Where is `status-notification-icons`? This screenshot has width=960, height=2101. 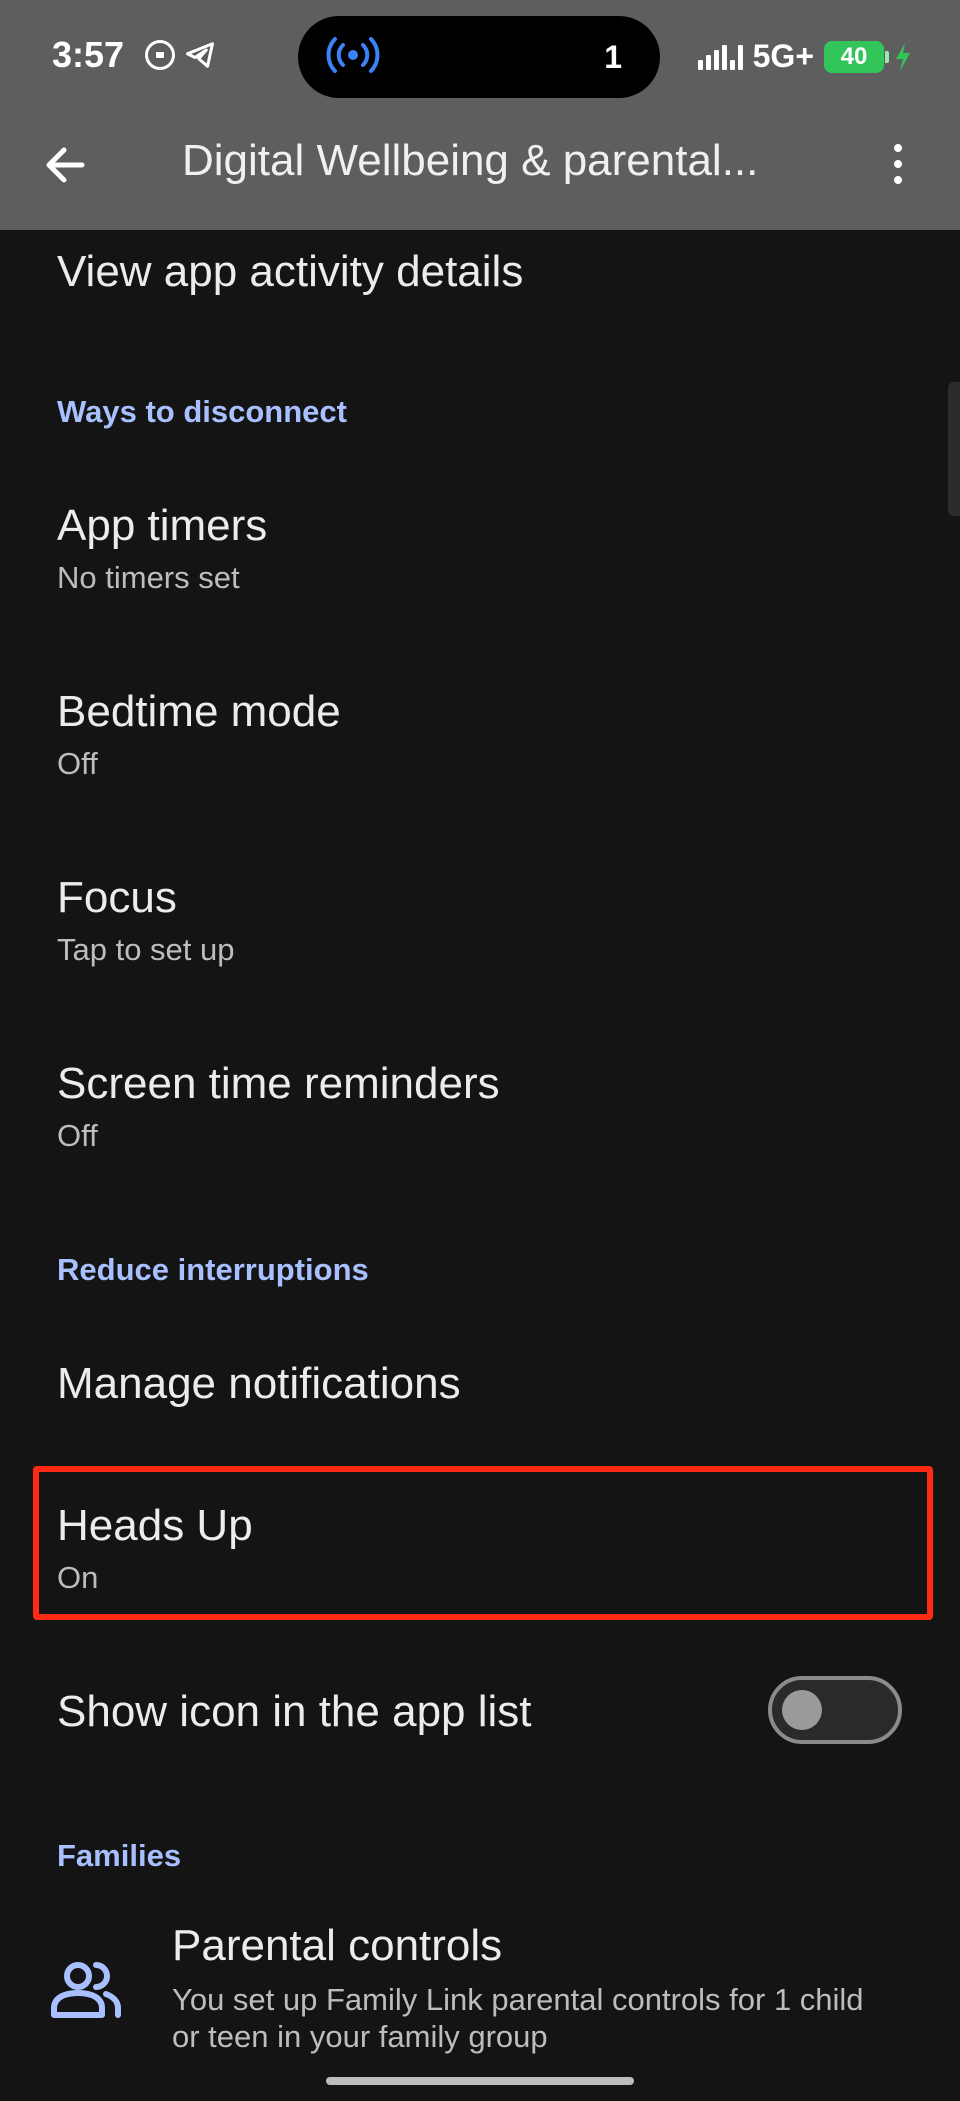 status-notification-icons is located at coordinates (180, 55).